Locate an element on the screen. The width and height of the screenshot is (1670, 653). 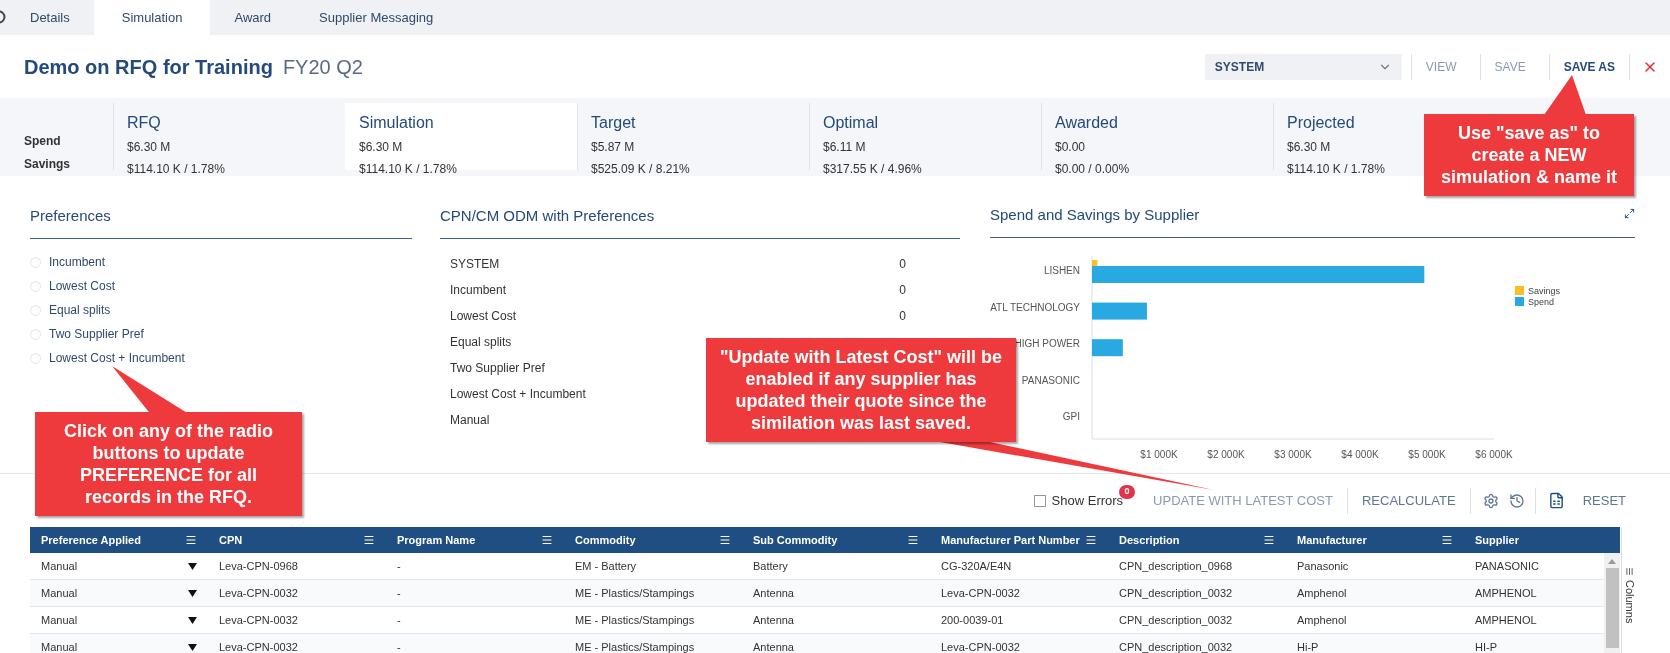
settings-icon is located at coordinates (1490, 500).